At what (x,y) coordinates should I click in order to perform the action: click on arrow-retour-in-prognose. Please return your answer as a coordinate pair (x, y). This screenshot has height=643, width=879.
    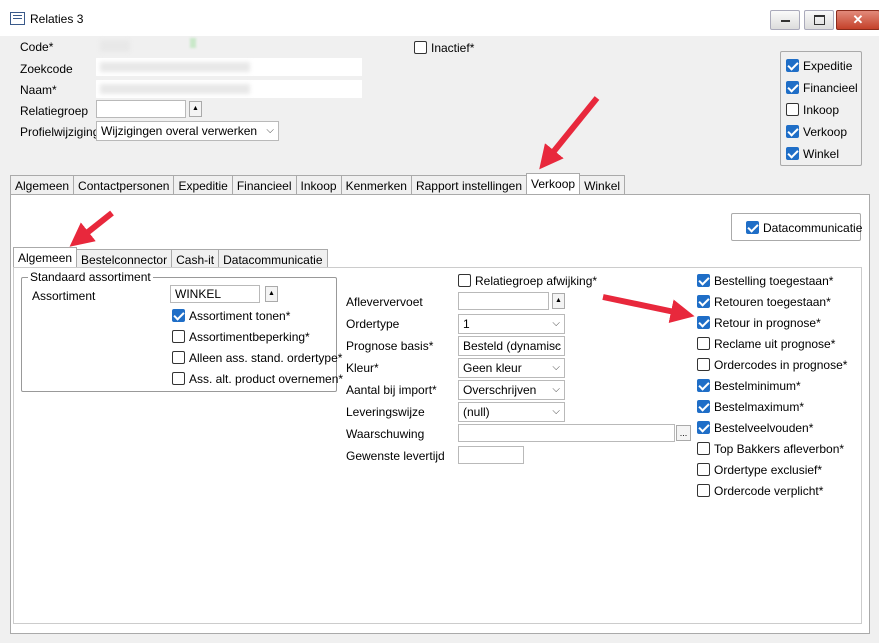
    Looking at the image, I should click on (648, 309).